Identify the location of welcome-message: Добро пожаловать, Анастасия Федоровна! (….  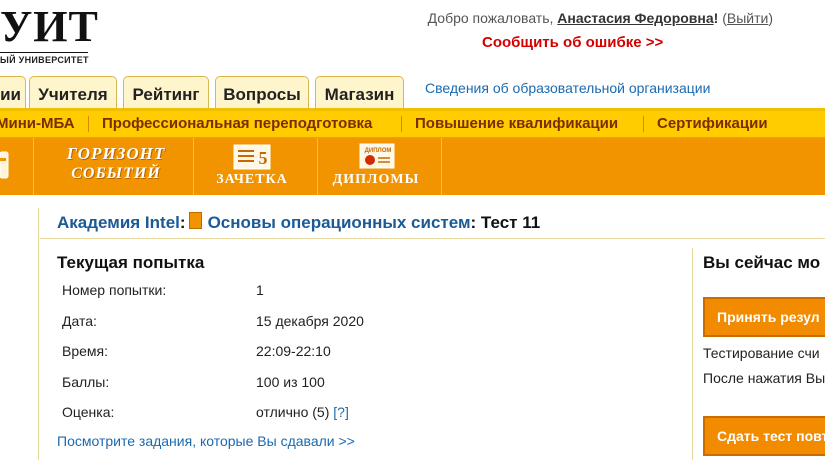
(600, 18).